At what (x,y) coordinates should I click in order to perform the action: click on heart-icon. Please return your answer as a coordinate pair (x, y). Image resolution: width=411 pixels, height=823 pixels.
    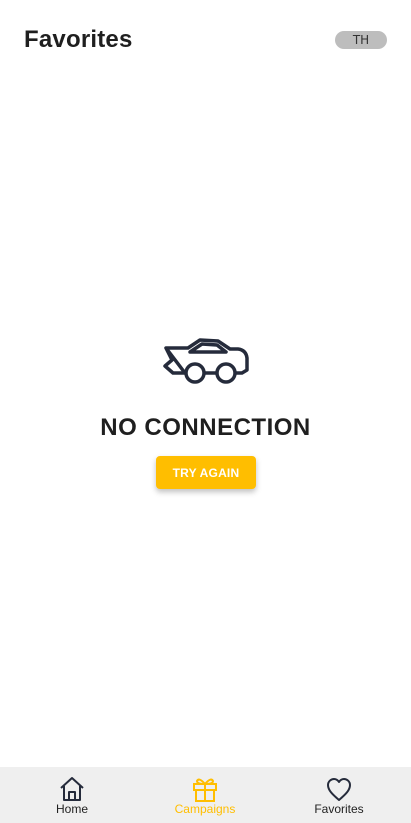
    Looking at the image, I should click on (339, 789).